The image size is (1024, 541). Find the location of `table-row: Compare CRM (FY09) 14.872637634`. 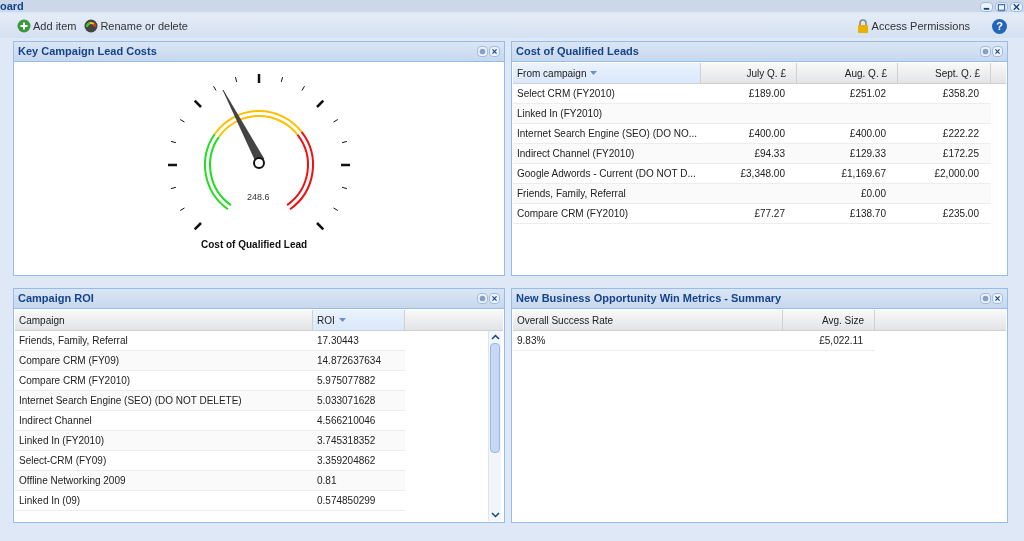

table-row: Compare CRM (FY09) 14.872637634 is located at coordinates (210, 361).